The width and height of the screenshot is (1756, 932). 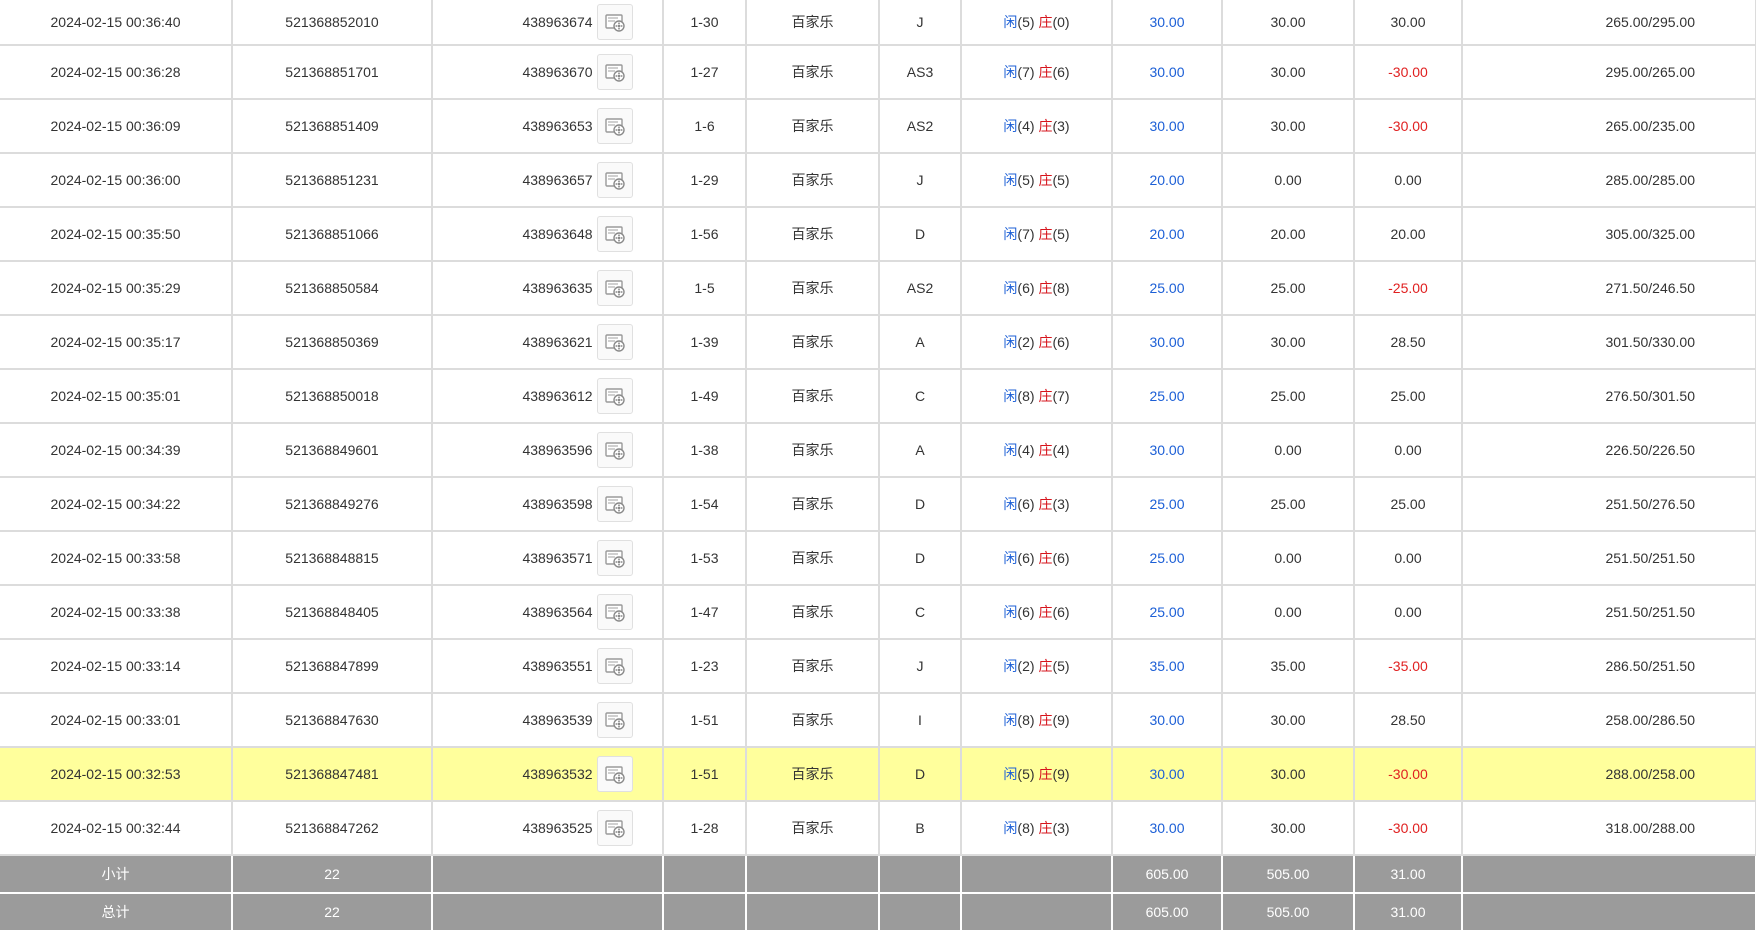 What do you see at coordinates (332, 180) in the screenshot?
I see `order-number: 521368851231` at bounding box center [332, 180].